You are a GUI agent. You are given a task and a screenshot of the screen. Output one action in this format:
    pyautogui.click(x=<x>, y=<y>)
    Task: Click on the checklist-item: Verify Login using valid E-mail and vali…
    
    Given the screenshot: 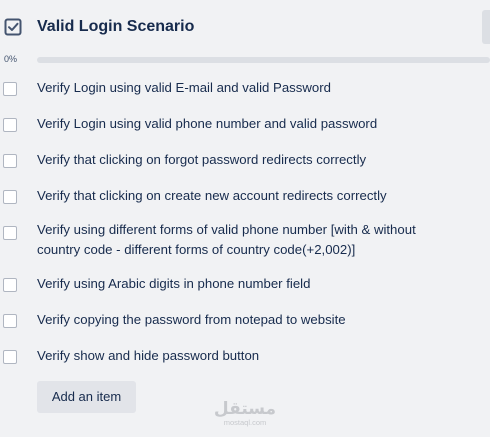 What is the action you would take?
    pyautogui.click(x=245, y=90)
    